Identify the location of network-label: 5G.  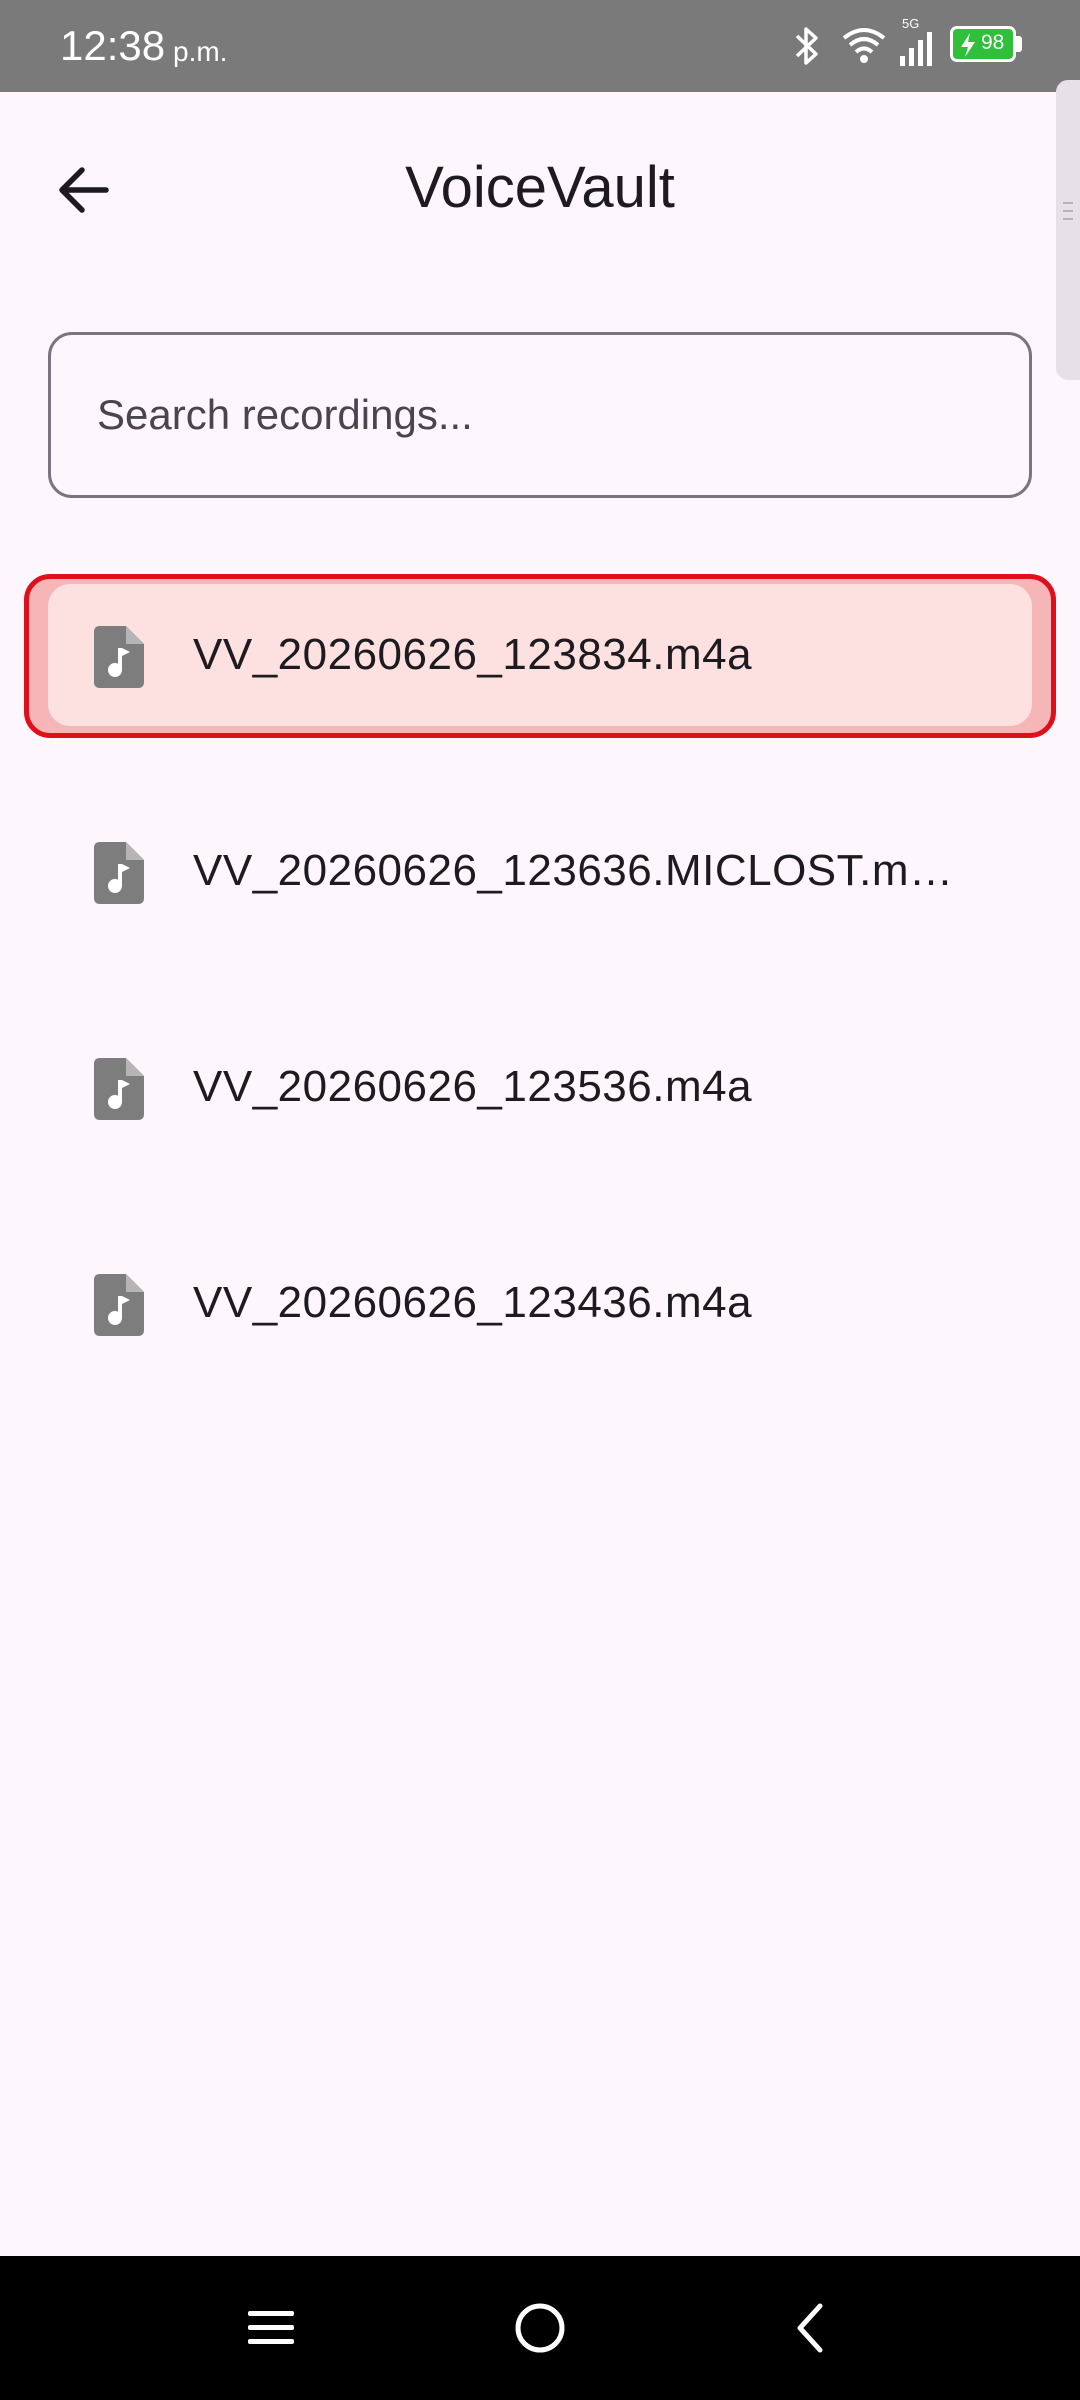
(910, 23).